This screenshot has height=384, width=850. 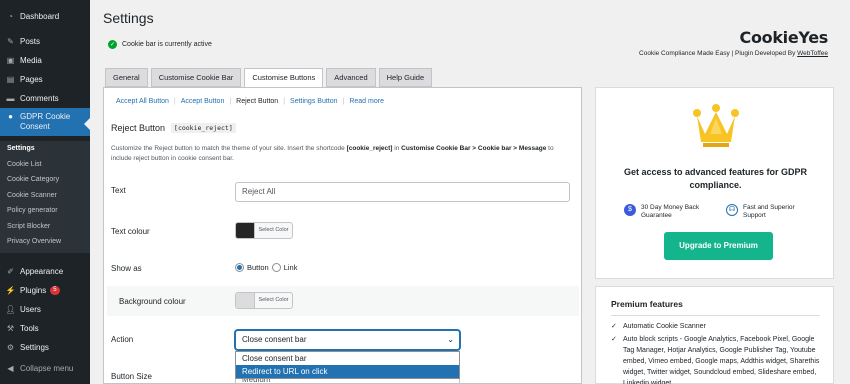 What do you see at coordinates (45, 242) in the screenshot?
I see `submenu-privacy-overview: Privacy Overview` at bounding box center [45, 242].